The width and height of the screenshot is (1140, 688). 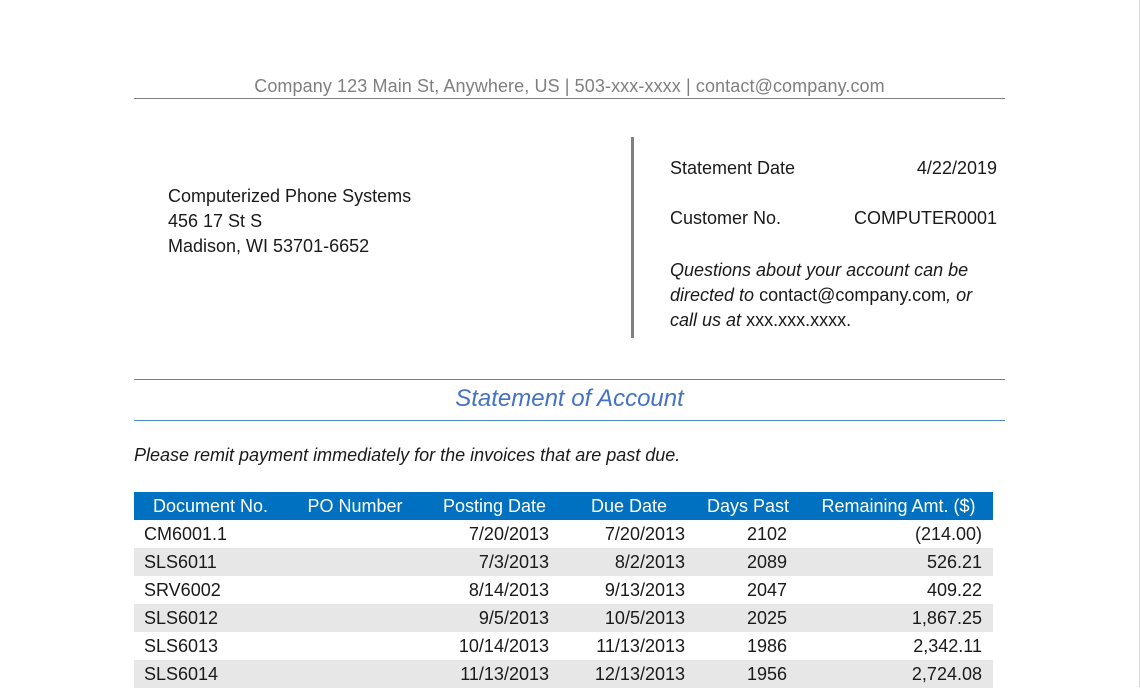 What do you see at coordinates (640, 645) in the screenshot?
I see `cell-due-date: 11/13/2013` at bounding box center [640, 645].